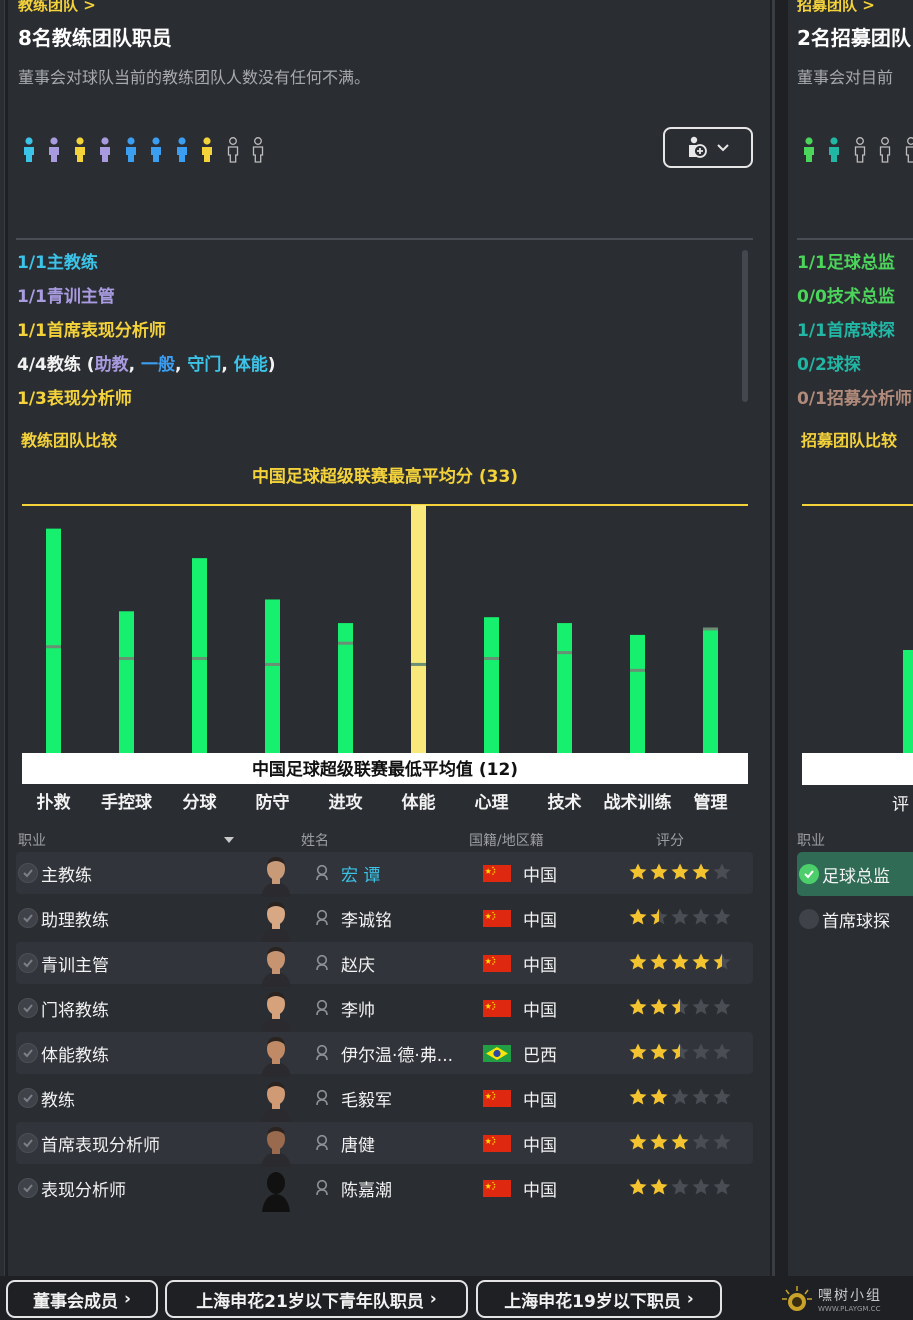 The height and width of the screenshot is (1320, 913). Describe the element at coordinates (846, 294) in the screenshot. I see `role-summary-1: 0/0技术总监` at that location.